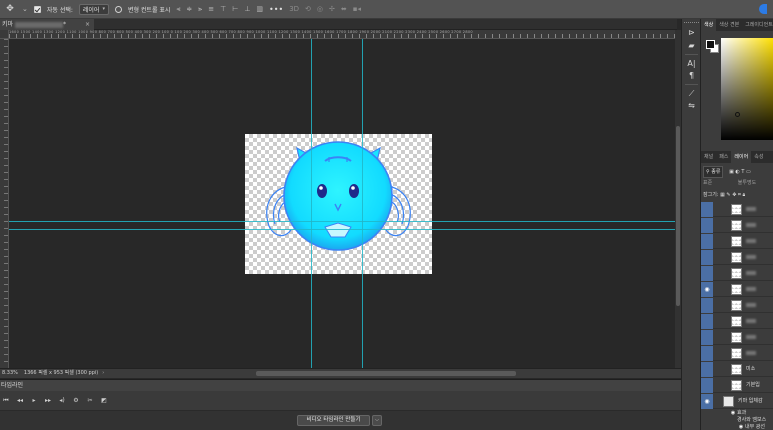 Image resolution: width=773 pixels, height=430 pixels. I want to click on go-to-first-frame-icon: ⏮, so click(6, 401).